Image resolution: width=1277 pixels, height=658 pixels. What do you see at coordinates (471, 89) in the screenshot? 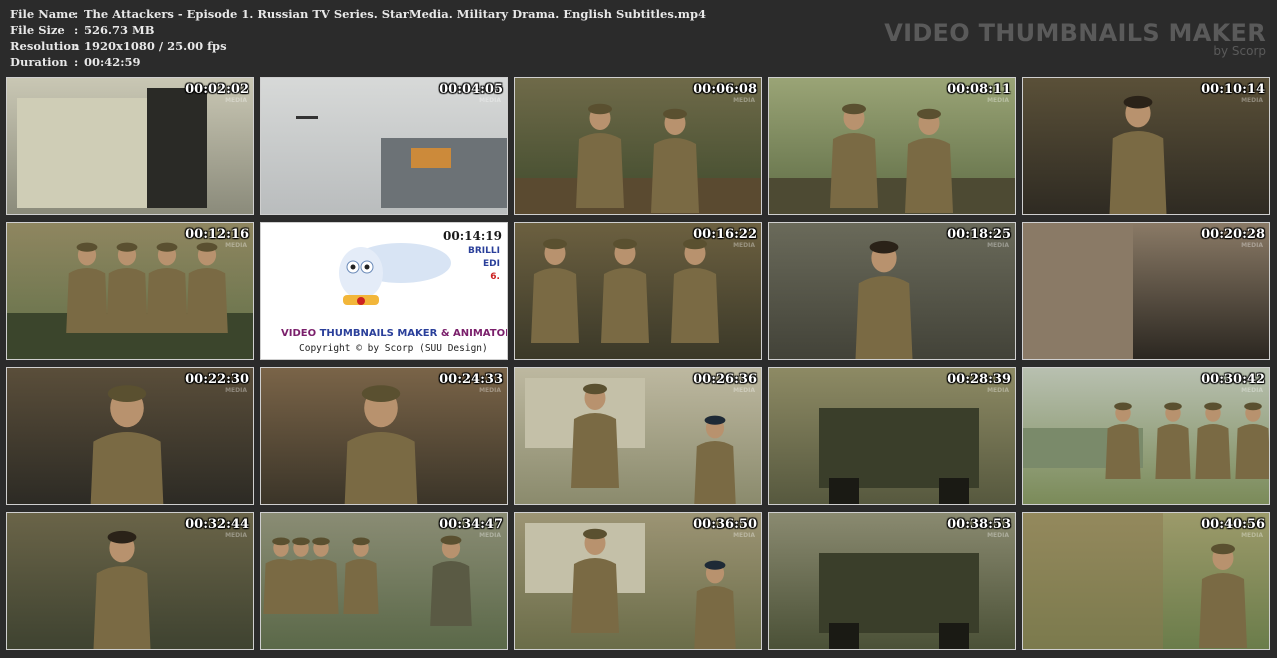
I see `thumbnail-timestamp: 00:04:05` at bounding box center [471, 89].